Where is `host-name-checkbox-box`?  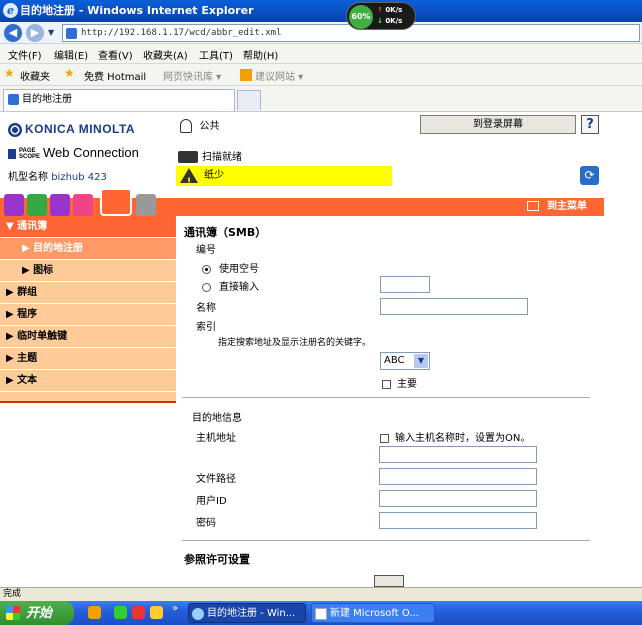
host-name-checkbox-box is located at coordinates (384, 438).